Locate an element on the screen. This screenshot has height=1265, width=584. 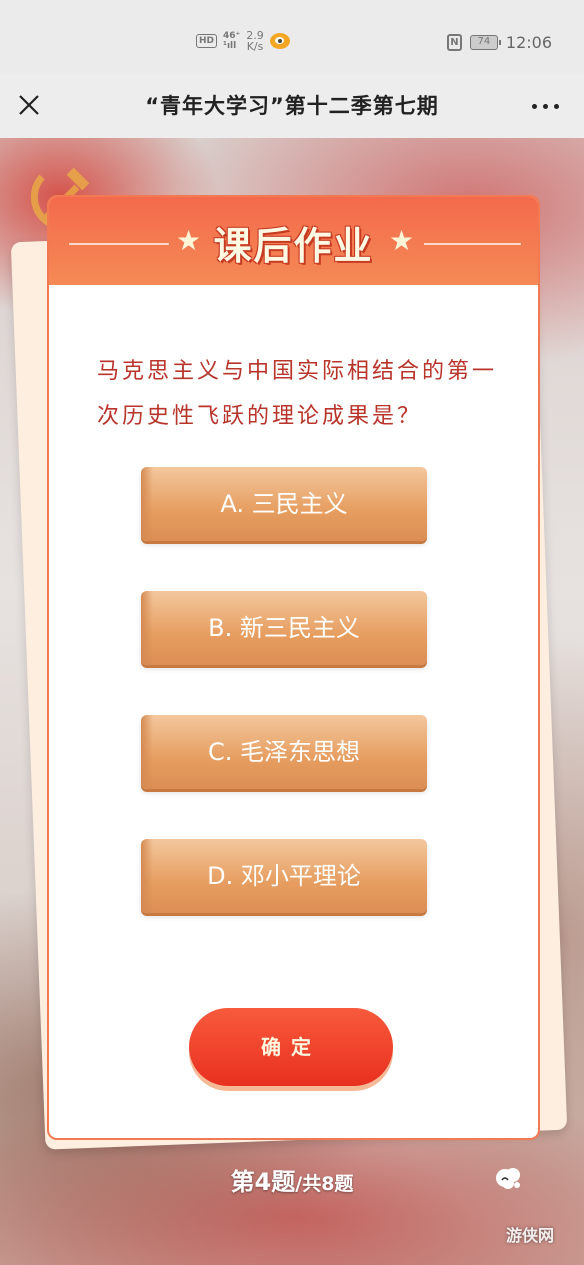
nfc-icon: N is located at coordinates (454, 42).